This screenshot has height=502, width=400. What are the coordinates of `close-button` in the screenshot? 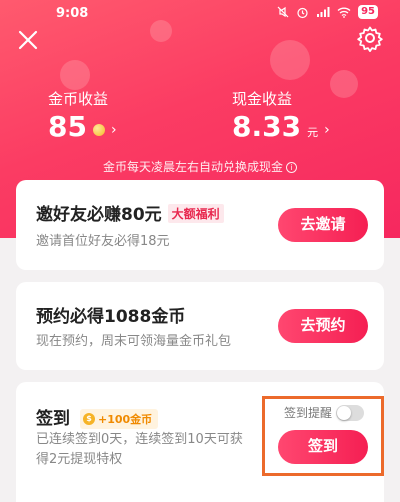 It's located at (28, 40).